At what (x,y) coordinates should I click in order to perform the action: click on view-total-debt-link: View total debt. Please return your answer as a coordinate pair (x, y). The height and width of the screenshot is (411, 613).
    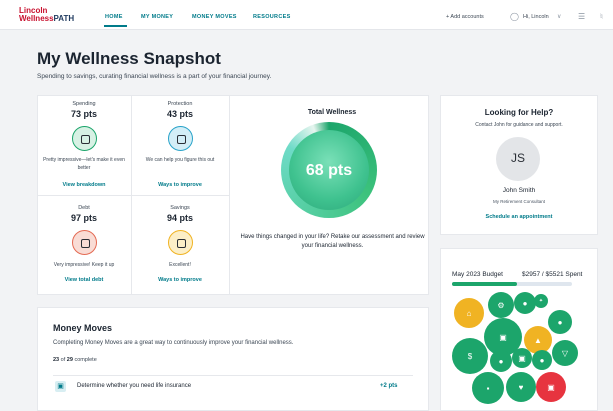
    Looking at the image, I should click on (84, 280).